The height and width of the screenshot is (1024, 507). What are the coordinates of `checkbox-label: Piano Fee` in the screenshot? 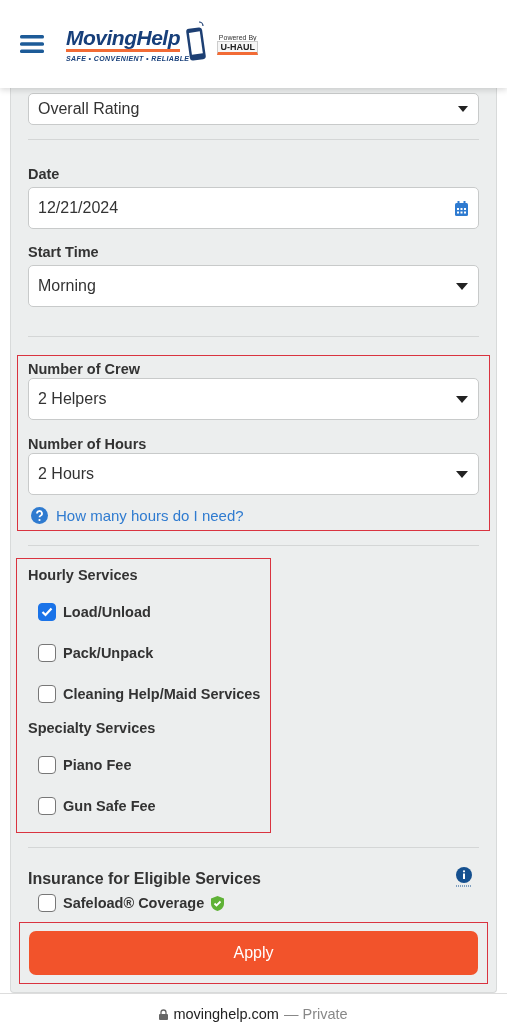 It's located at (97, 764).